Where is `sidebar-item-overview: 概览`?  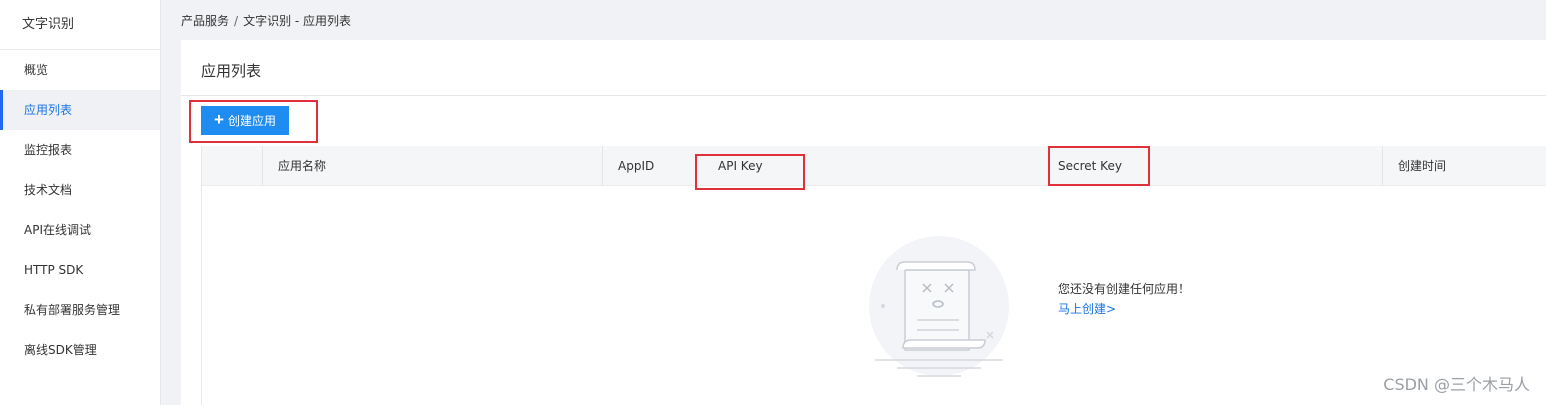
sidebar-item-overview: 概览 is located at coordinates (80, 70).